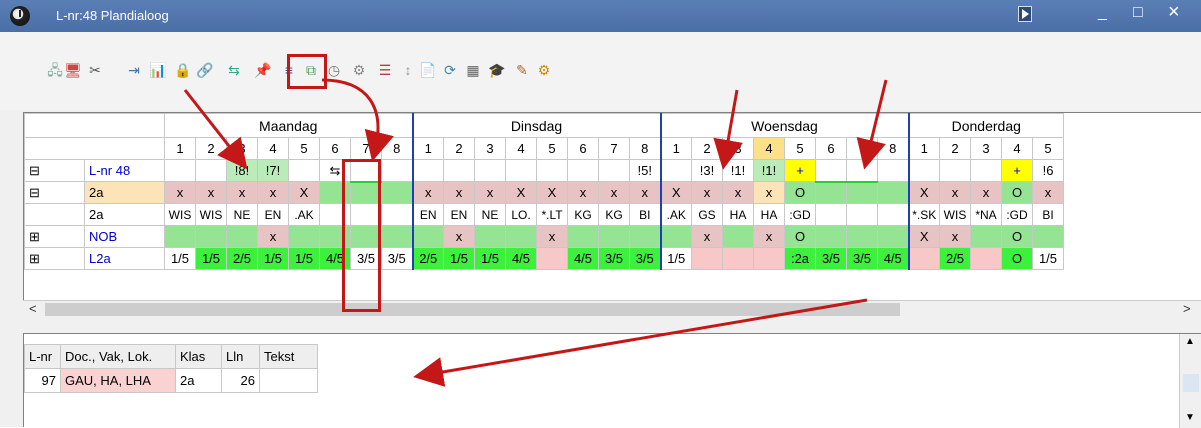 The width and height of the screenshot is (1201, 428). I want to click on grid-cell: 3/5, so click(831, 258).